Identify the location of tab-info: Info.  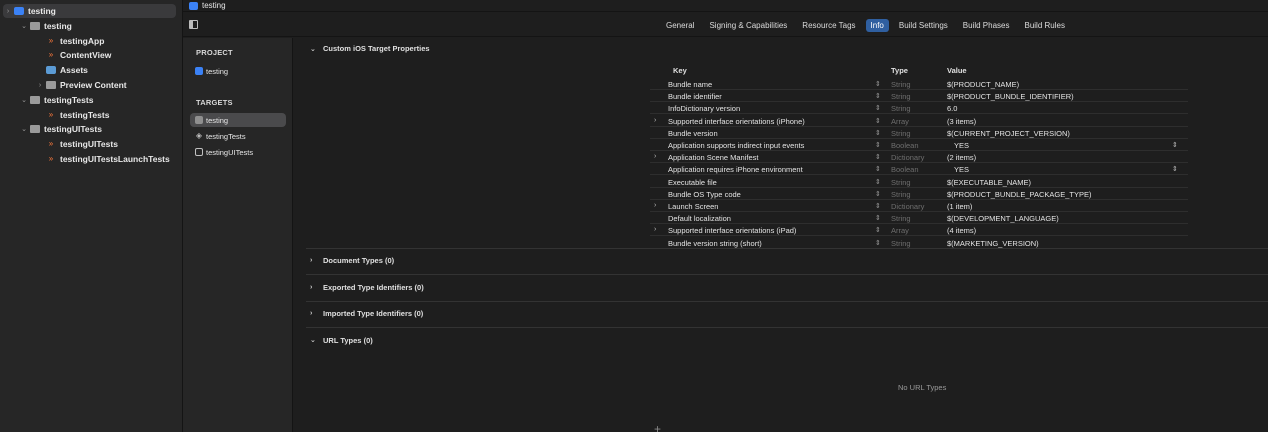
(877, 25).